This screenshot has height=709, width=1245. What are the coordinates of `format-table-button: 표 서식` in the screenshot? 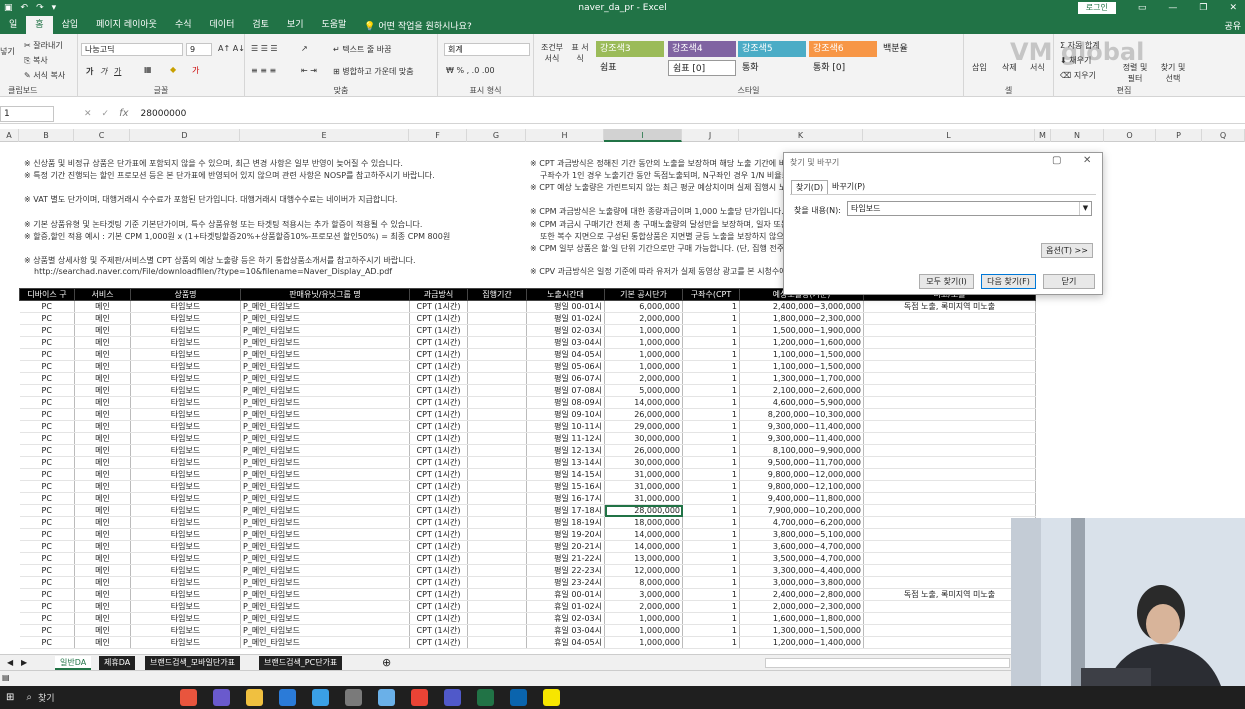 It's located at (580, 53).